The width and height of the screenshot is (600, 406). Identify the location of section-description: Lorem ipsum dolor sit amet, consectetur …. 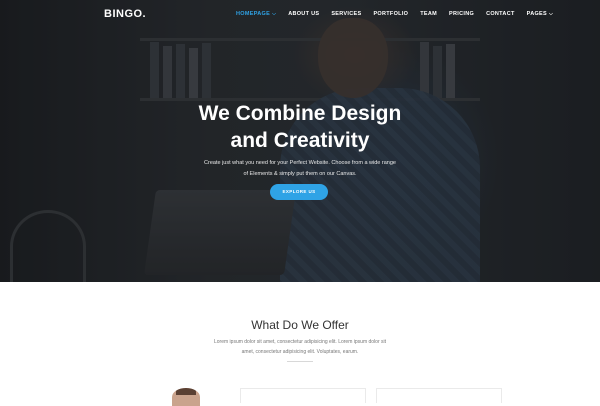
(300, 347).